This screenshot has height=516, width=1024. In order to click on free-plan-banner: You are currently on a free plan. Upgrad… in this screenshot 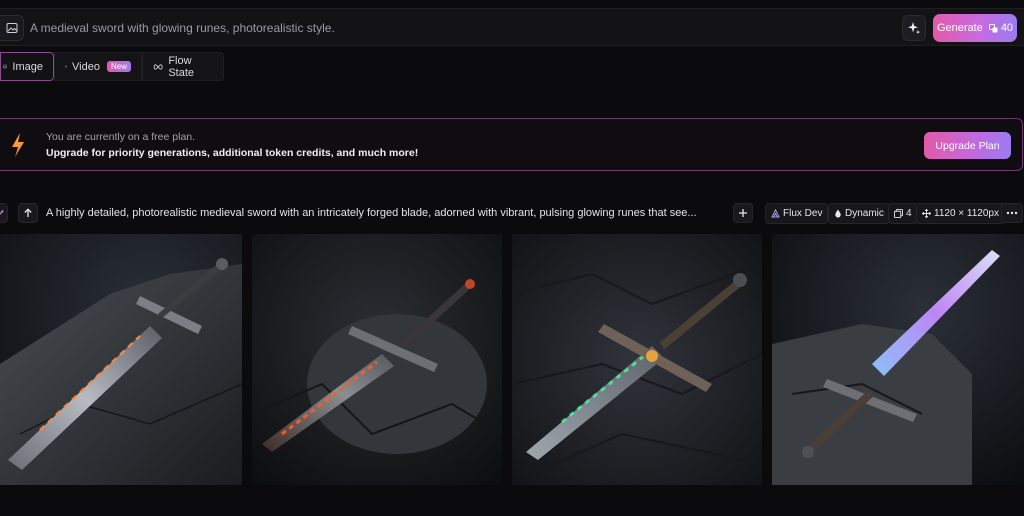, I will do `click(511, 144)`.